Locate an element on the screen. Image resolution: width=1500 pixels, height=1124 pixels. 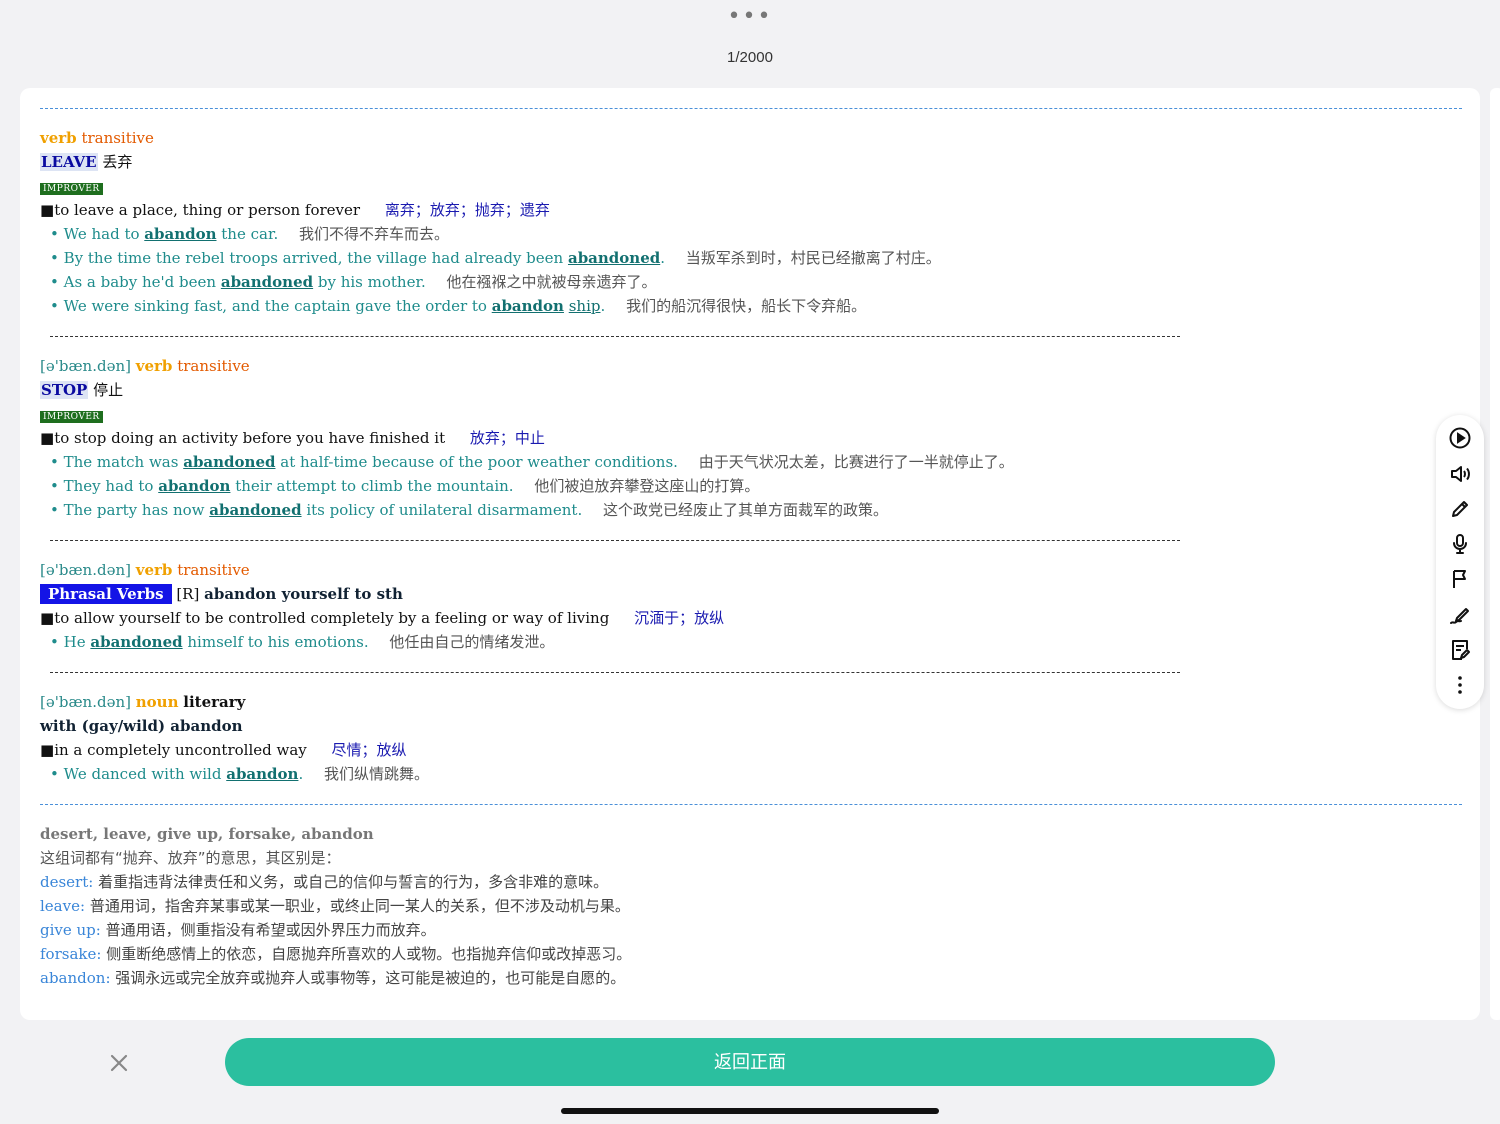
part-of-speech: verb is located at coordinates (154, 570).